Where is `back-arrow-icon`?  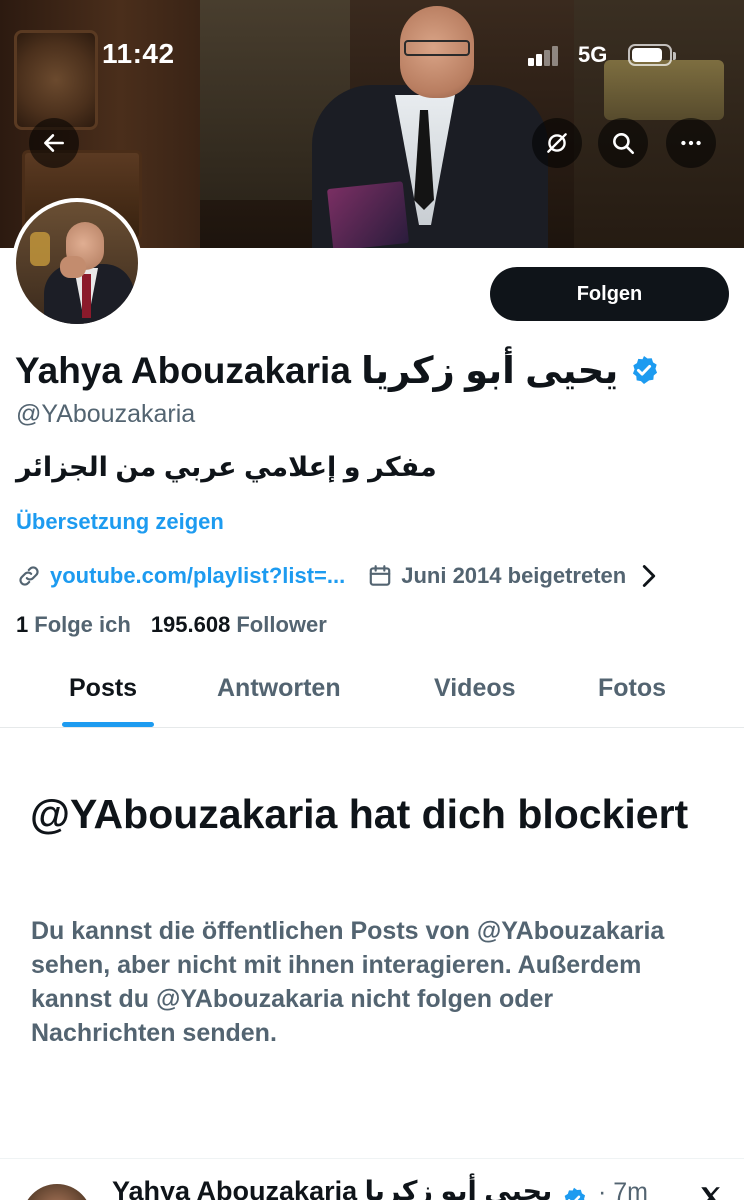
back-arrow-icon is located at coordinates (54, 143).